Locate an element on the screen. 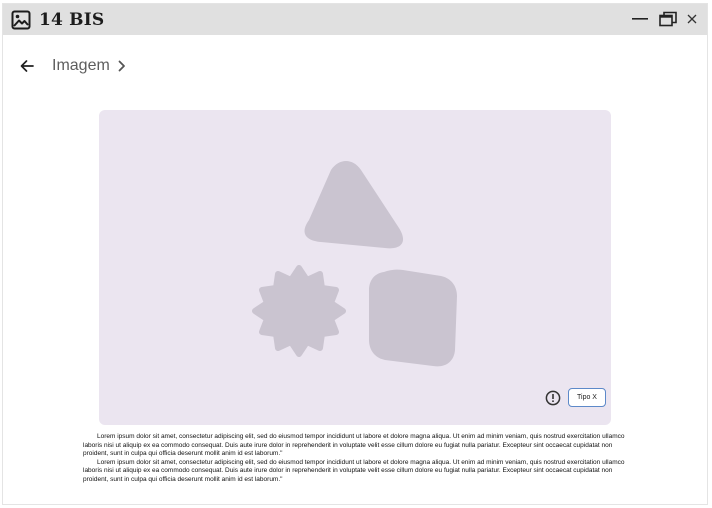  arrow-left-icon is located at coordinates (28, 66).